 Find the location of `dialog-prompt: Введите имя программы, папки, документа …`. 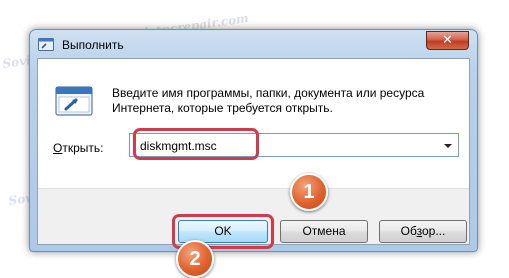

dialog-prompt: Введите имя программы, папки, документа … is located at coordinates (268, 100).